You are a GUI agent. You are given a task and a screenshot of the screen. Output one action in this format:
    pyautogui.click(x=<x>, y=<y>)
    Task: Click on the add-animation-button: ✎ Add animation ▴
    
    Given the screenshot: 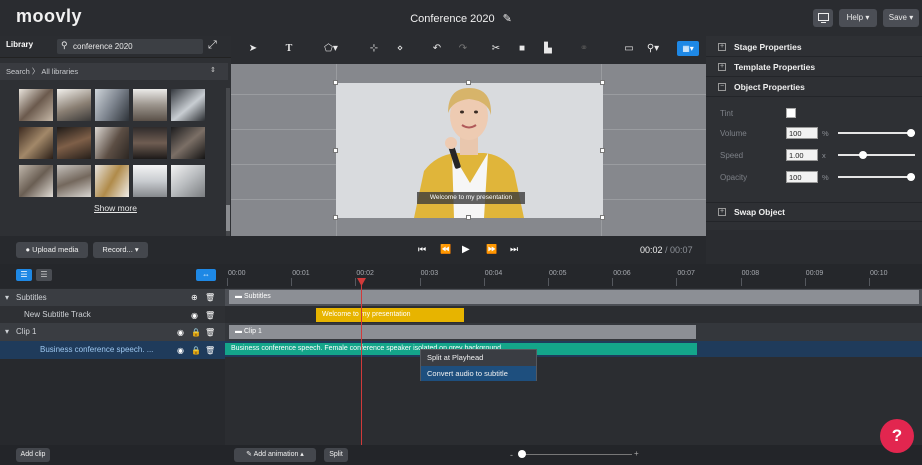 What is the action you would take?
    pyautogui.click(x=275, y=455)
    